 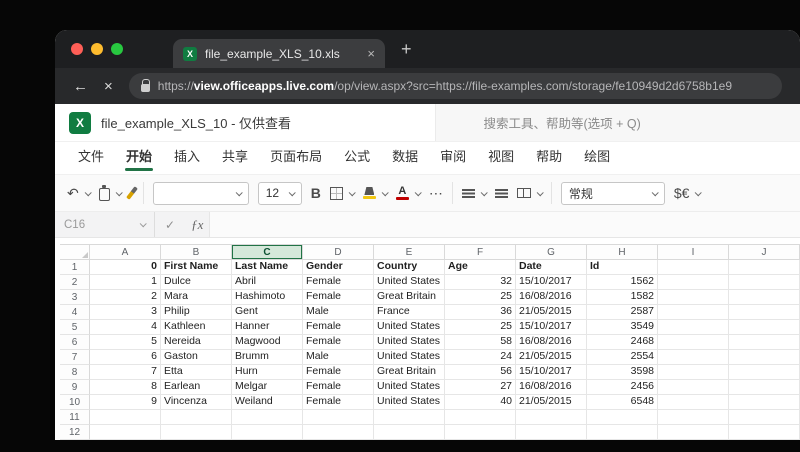 What do you see at coordinates (75, 357) in the screenshot?
I see `row-header-7: 7` at bounding box center [75, 357].